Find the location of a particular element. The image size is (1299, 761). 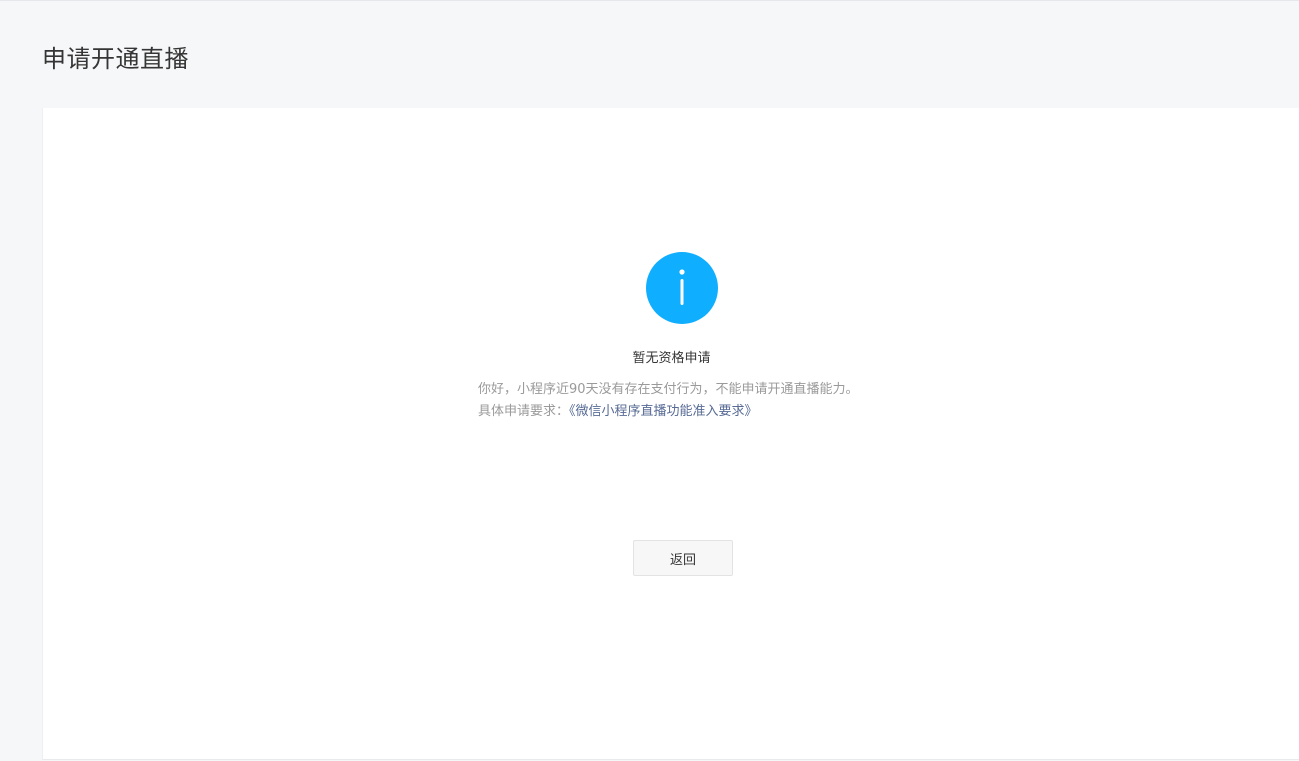

page-title: 申请开通直播 is located at coordinates (115, 59).